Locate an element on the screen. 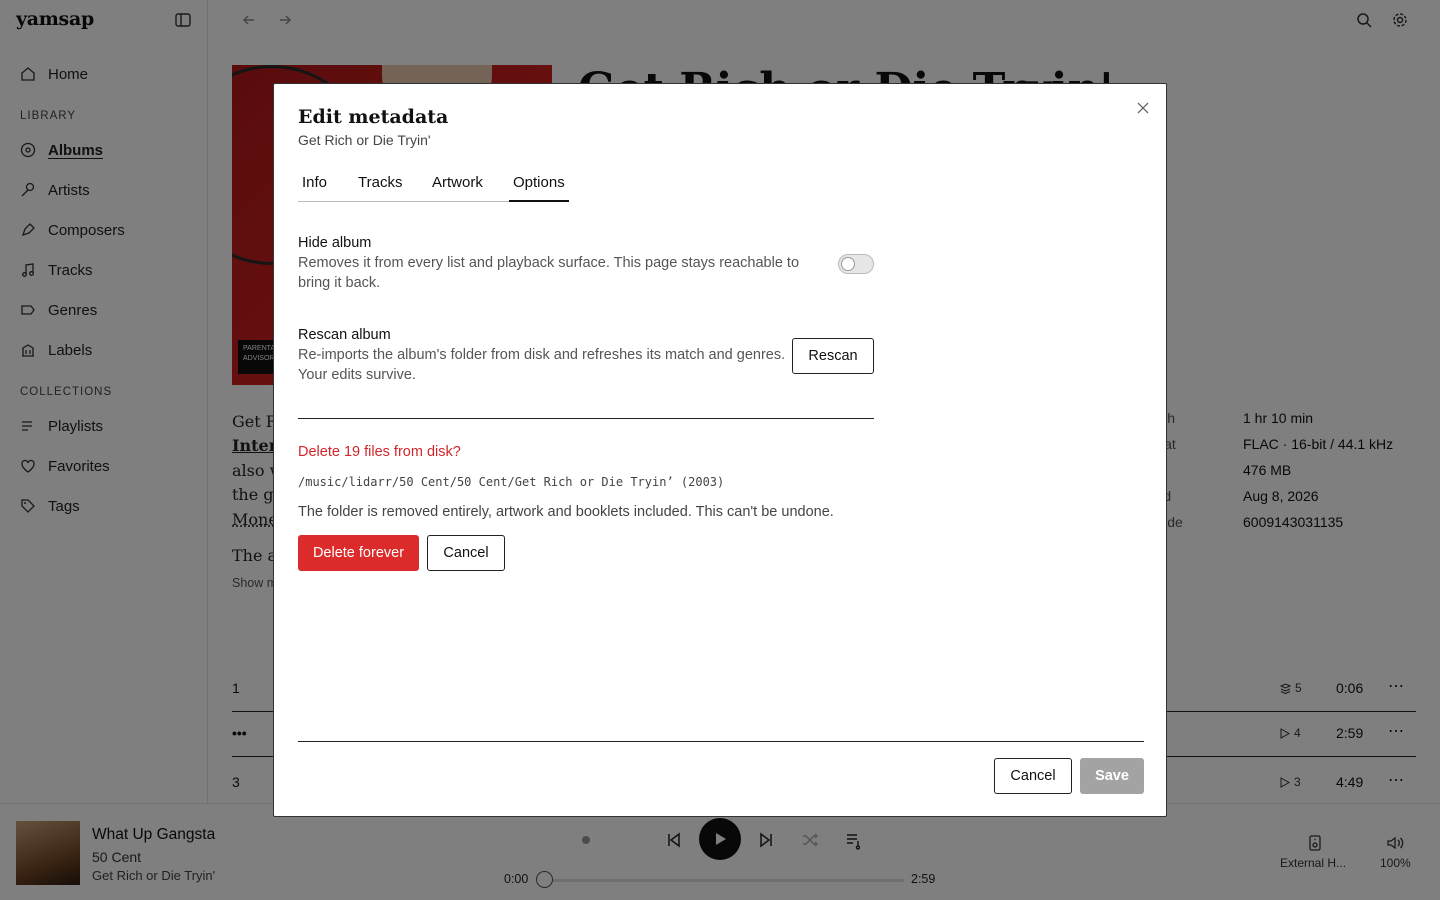 This screenshot has width=1440, height=900. rescan-album-title: Rescan album is located at coordinates (344, 335).